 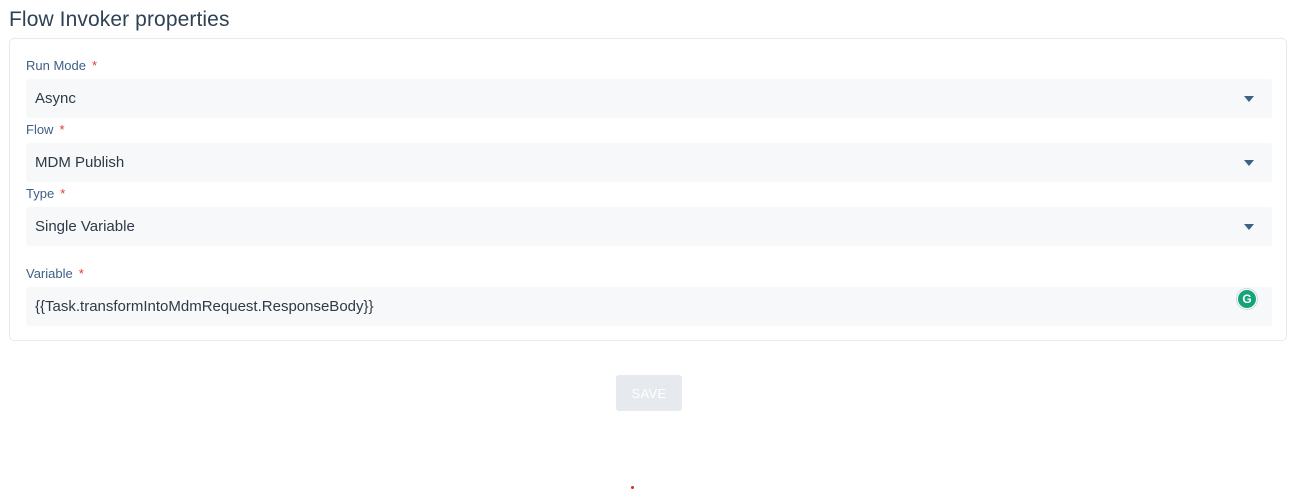 What do you see at coordinates (649, 98) in the screenshot?
I see `run-mode-select: Async` at bounding box center [649, 98].